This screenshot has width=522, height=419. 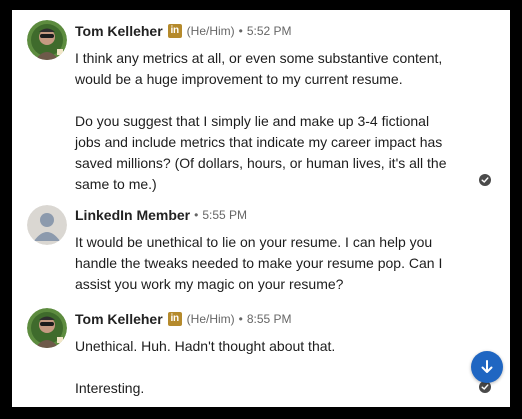 I want to click on sender-name: LinkedIn Member, so click(x=132, y=215).